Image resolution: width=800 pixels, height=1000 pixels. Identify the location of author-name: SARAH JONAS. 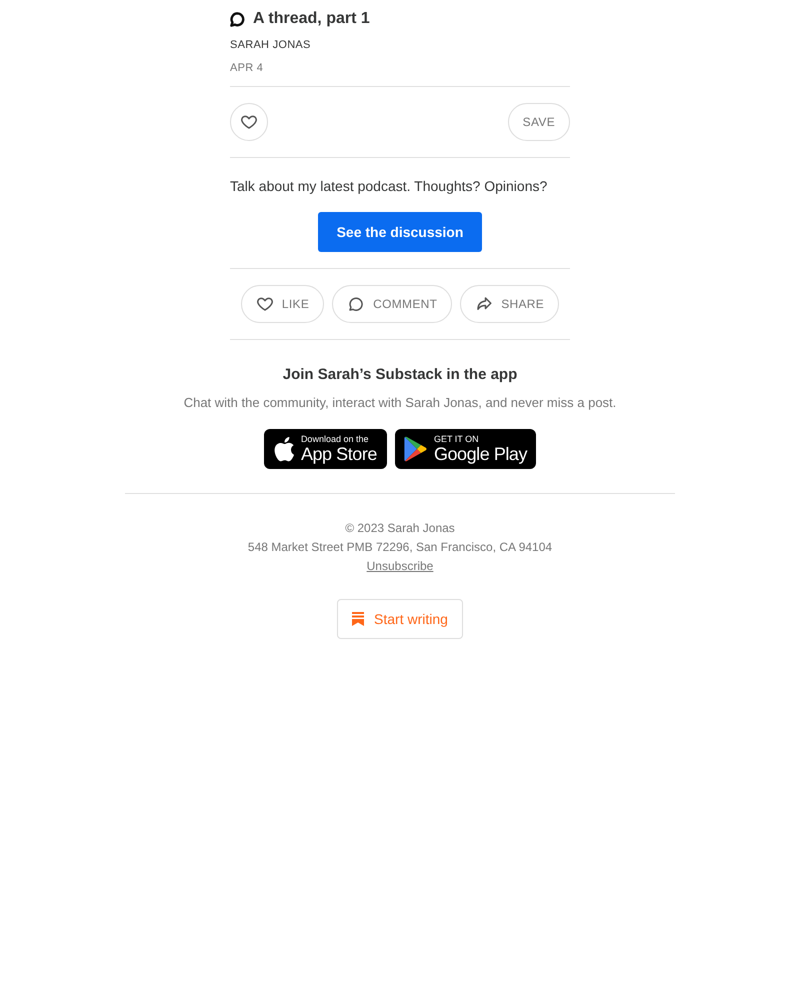
(271, 45).